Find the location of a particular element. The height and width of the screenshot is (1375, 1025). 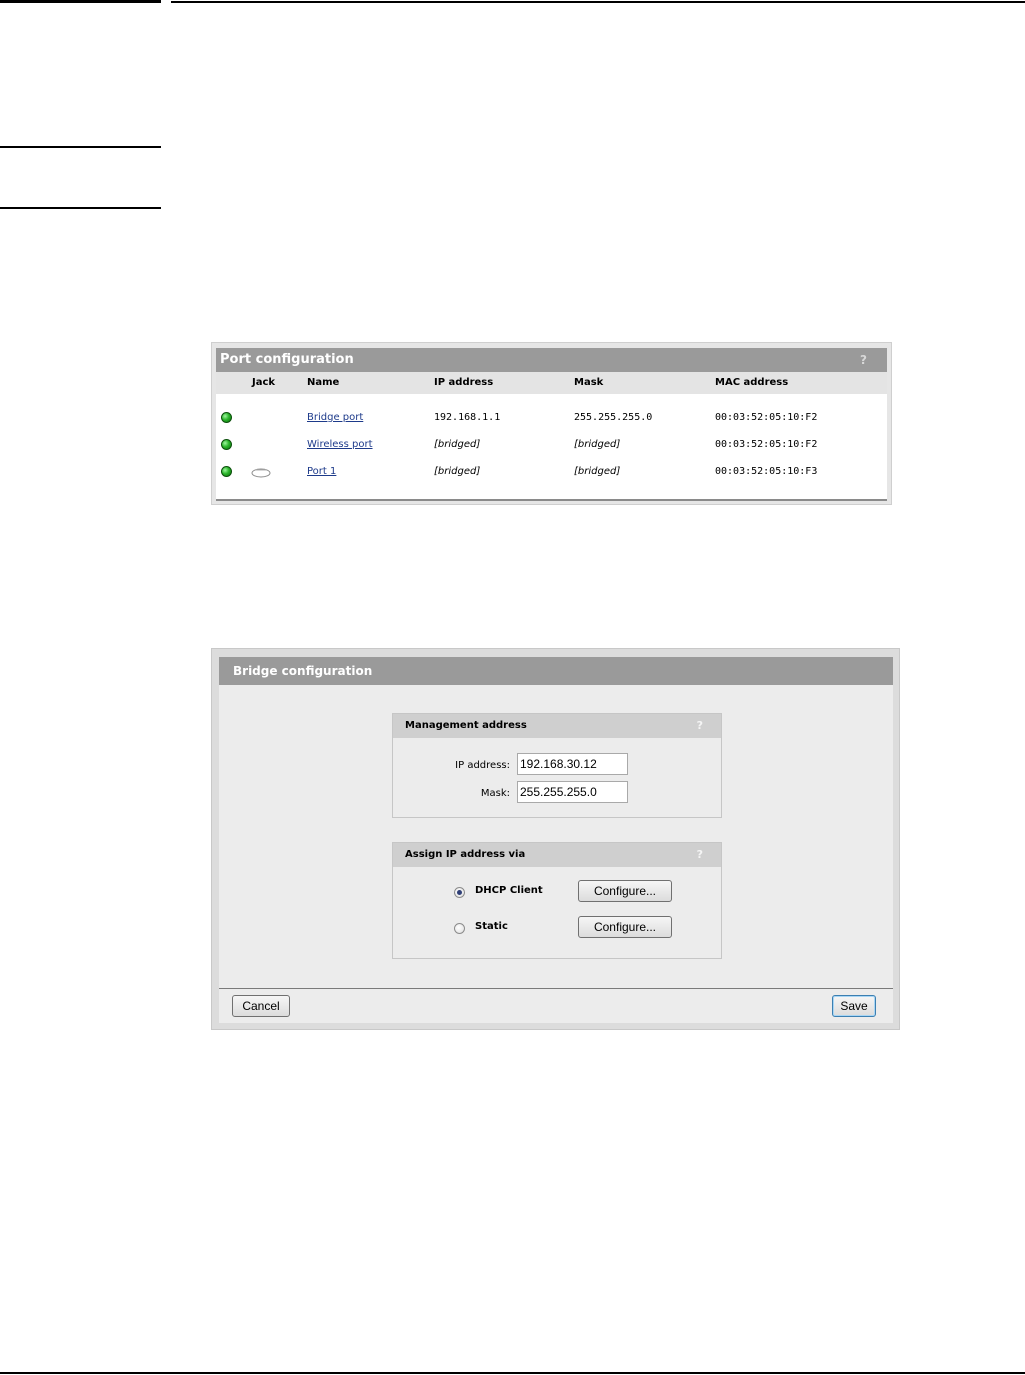

bridge-configuration-header: Bridge configuration is located at coordinates (556, 671).